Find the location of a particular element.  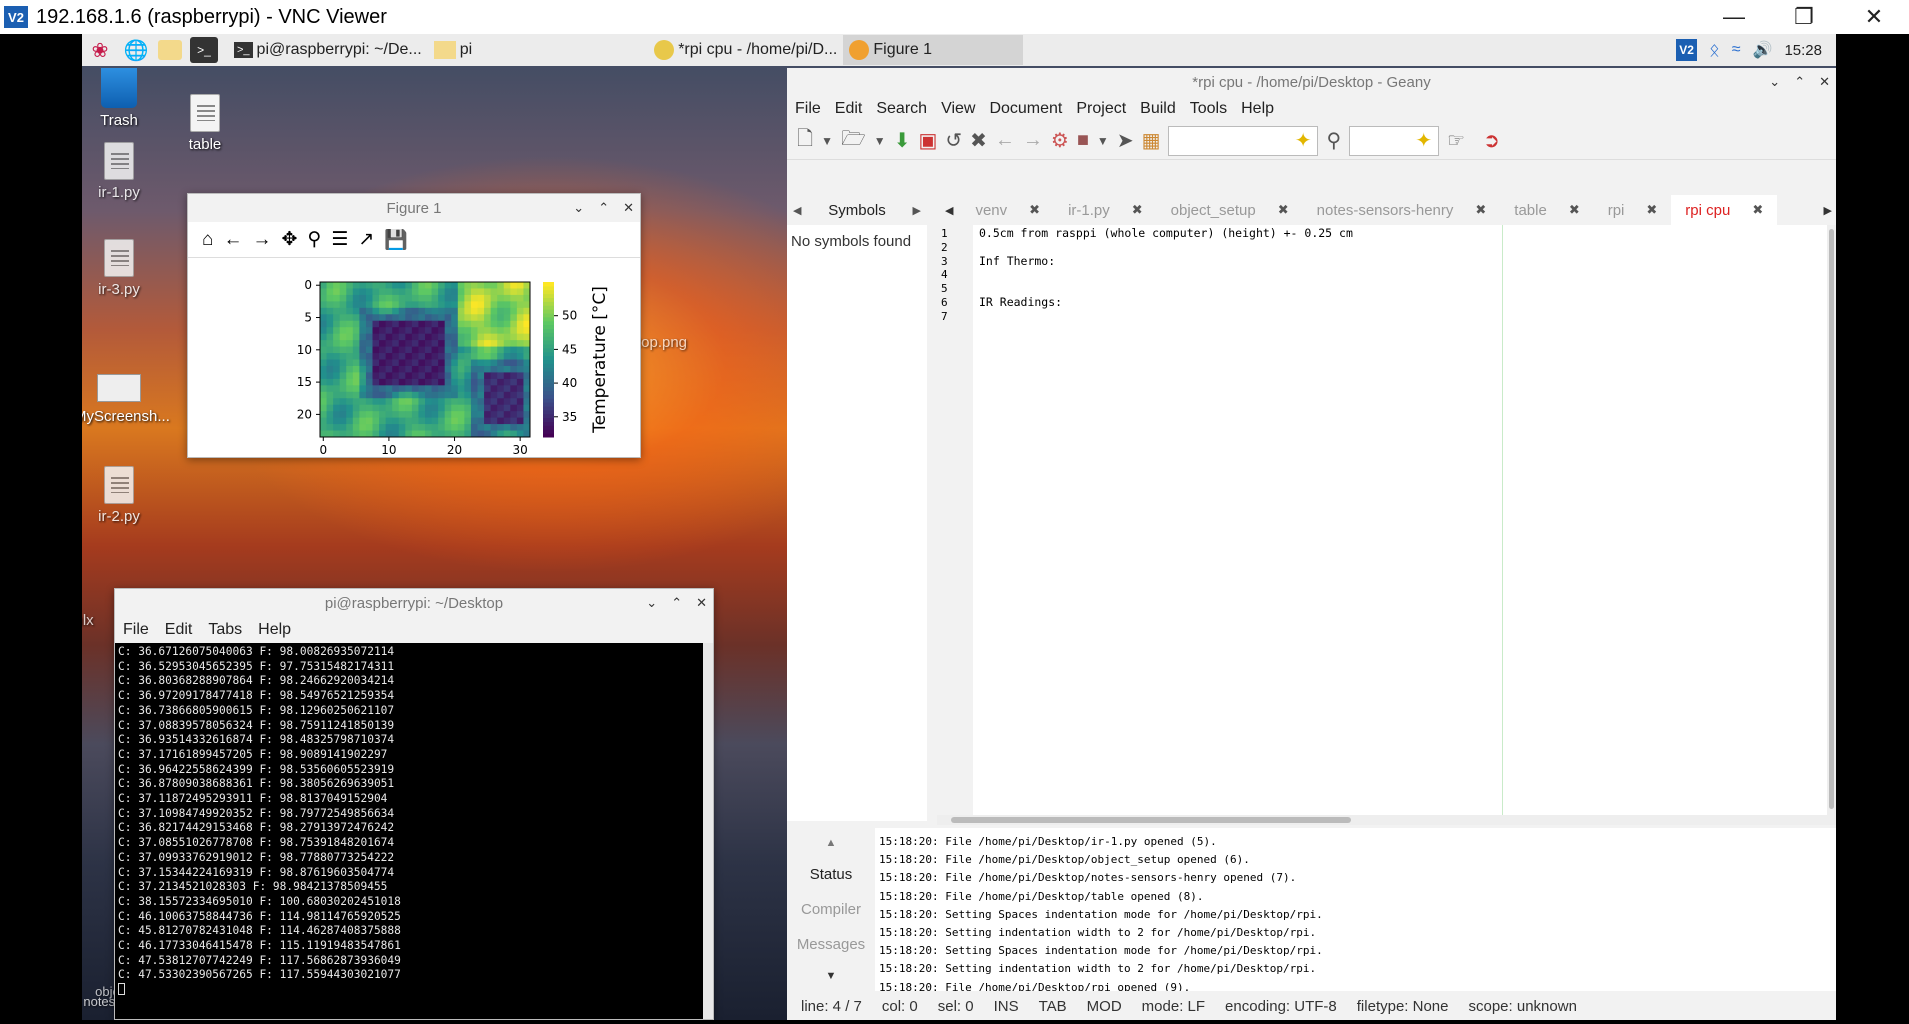

scroll-down-icon: ▼ is located at coordinates (831, 976).